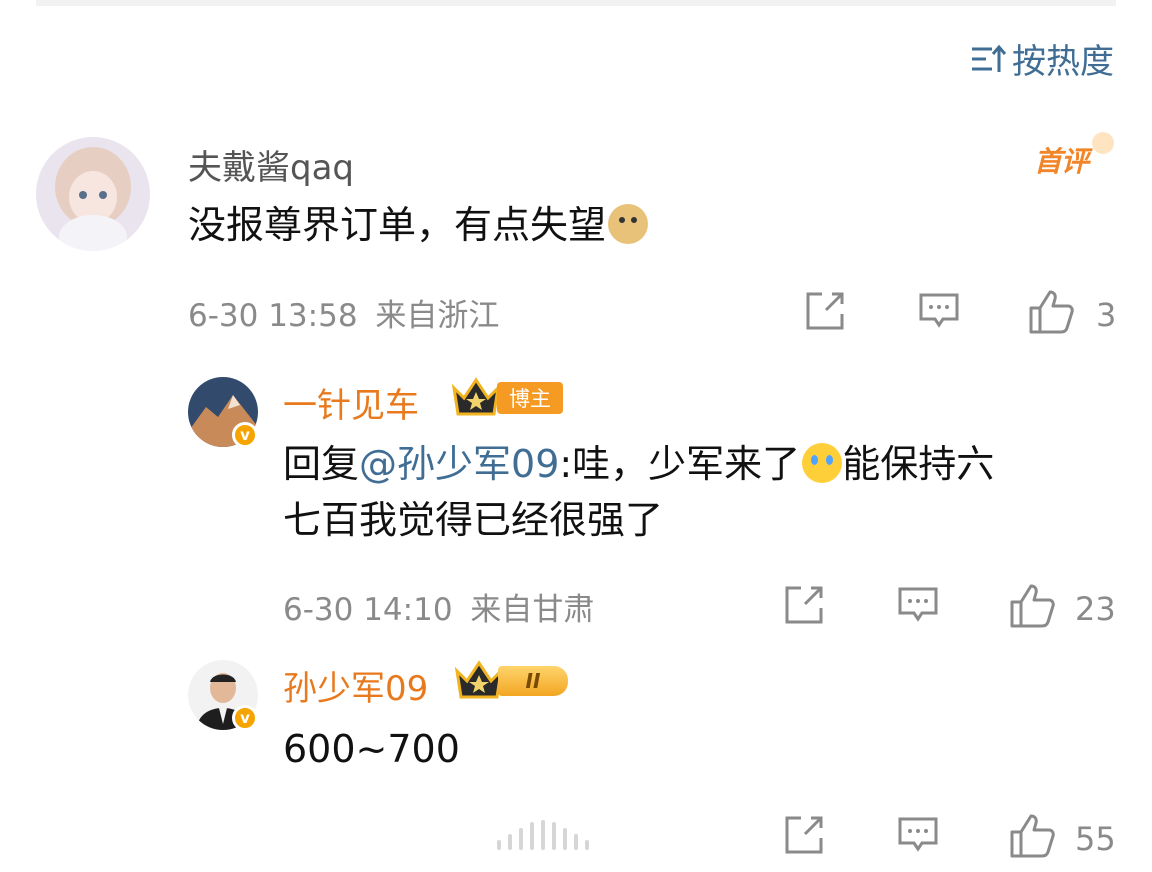 The width and height of the screenshot is (1152, 872). Describe the element at coordinates (1106, 315) in the screenshot. I see `like-count: 3` at that location.